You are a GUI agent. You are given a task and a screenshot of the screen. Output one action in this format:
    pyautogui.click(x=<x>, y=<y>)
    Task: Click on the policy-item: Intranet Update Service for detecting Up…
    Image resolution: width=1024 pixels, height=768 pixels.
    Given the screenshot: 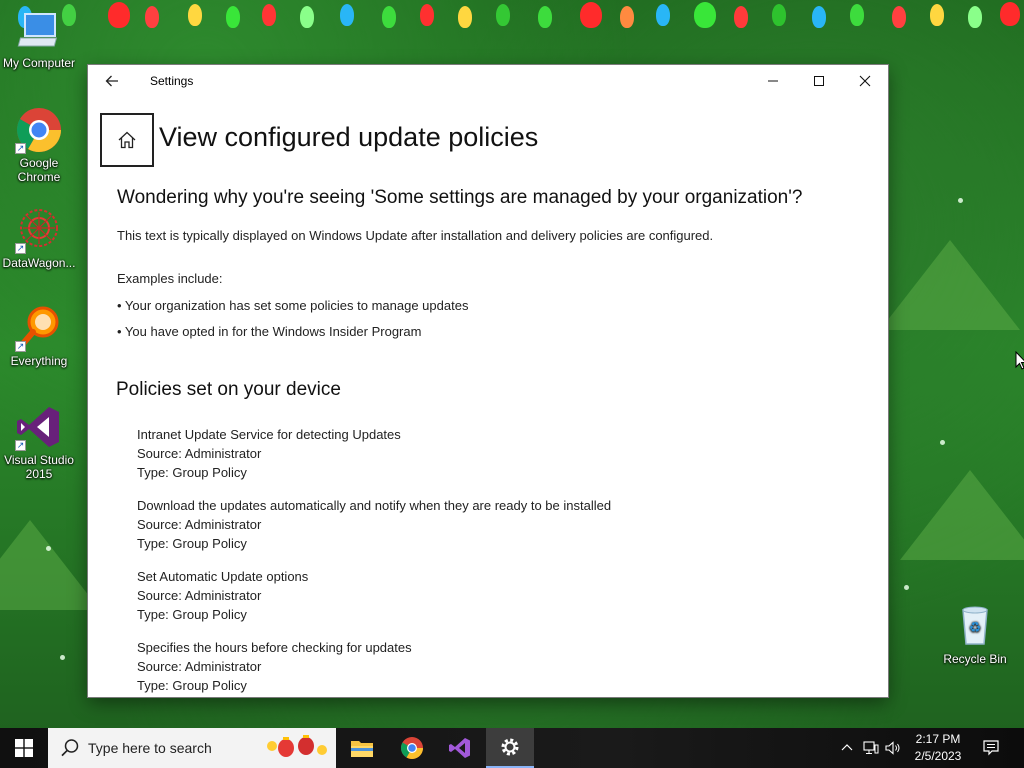 What is the action you would take?
    pyautogui.click(x=497, y=453)
    